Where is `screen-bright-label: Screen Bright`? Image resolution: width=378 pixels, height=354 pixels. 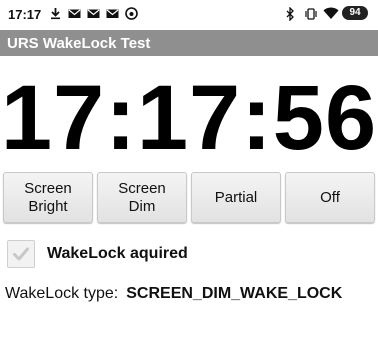 screen-bright-label: Screen Bright is located at coordinates (48, 197).